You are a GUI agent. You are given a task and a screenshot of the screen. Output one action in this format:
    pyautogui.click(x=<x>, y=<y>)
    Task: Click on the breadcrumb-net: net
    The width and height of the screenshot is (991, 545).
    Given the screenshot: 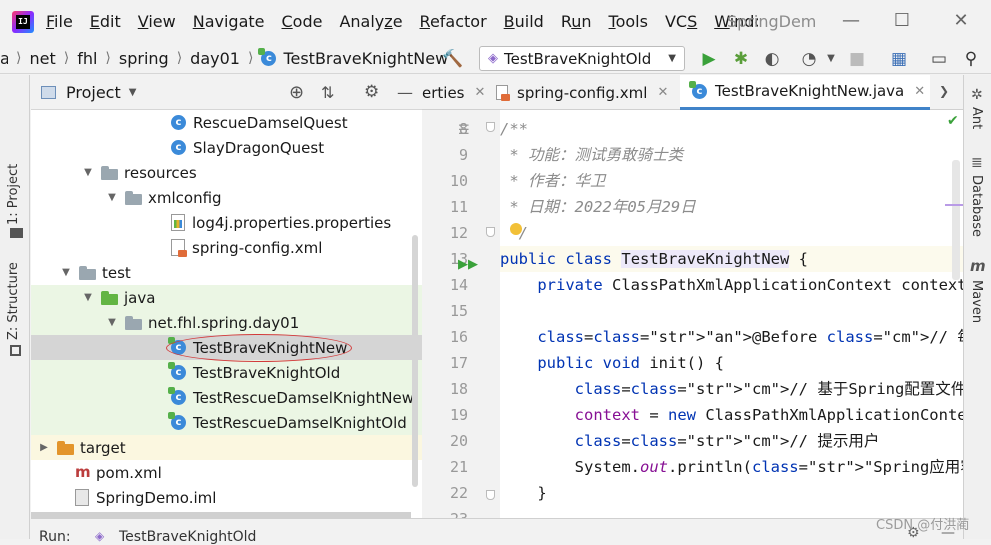 What is the action you would take?
    pyautogui.click(x=42, y=58)
    